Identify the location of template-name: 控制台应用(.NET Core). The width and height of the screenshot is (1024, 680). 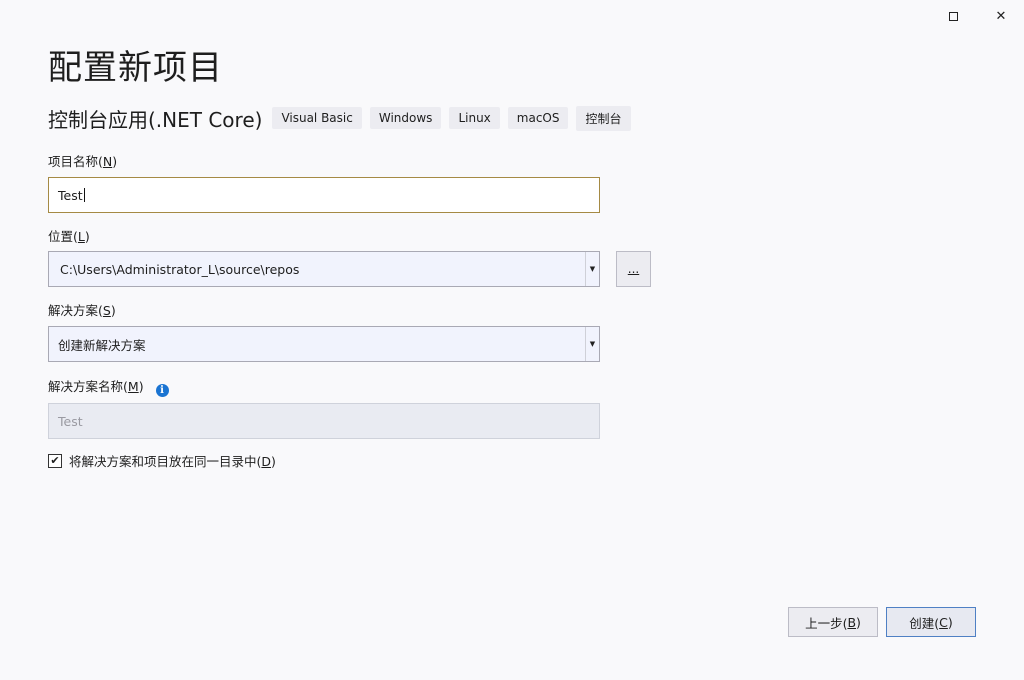
(155, 119).